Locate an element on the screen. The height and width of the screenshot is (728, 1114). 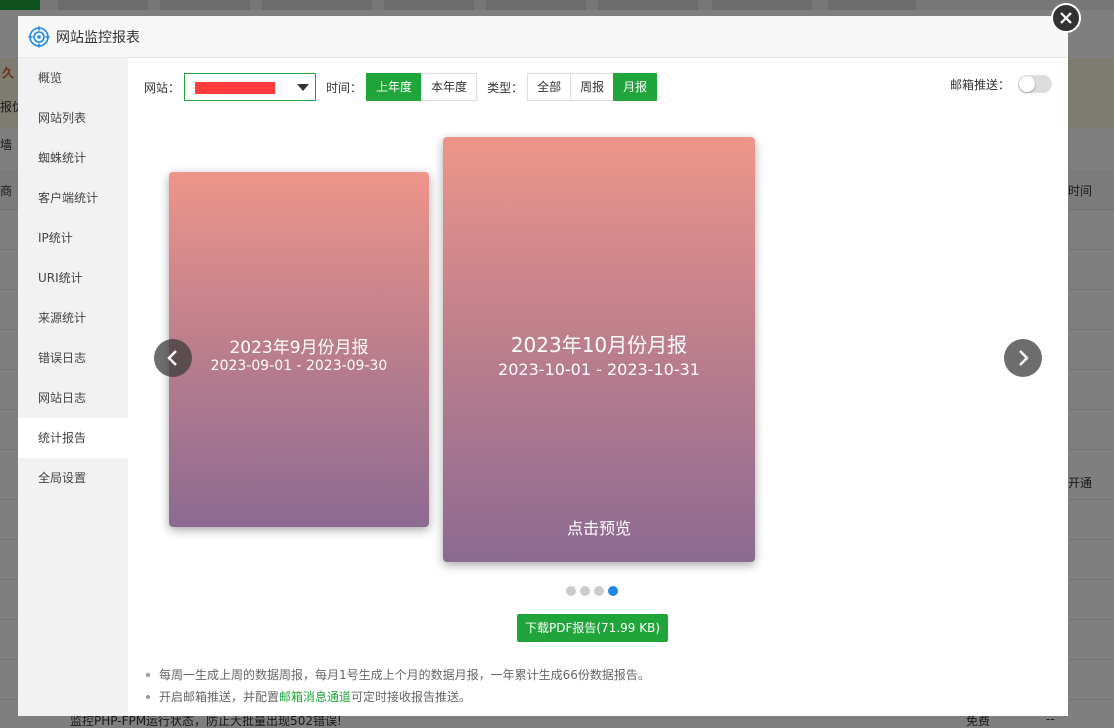
time-segment: 上年度 本年度 is located at coordinates (422, 87).